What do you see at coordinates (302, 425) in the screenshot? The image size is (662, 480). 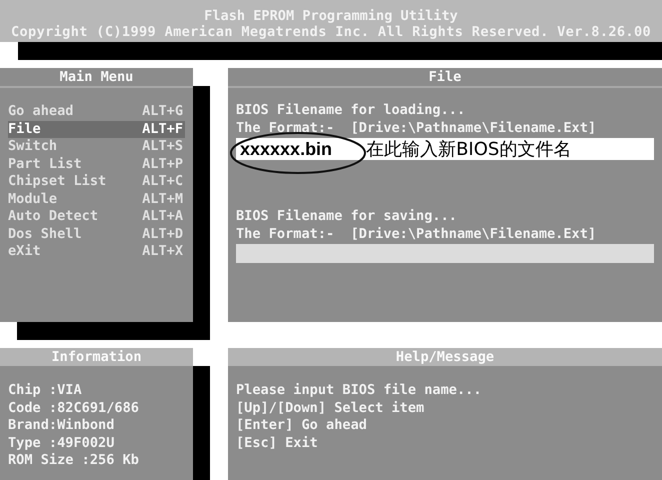 I see `help-line: [Enter] Go ahead` at bounding box center [302, 425].